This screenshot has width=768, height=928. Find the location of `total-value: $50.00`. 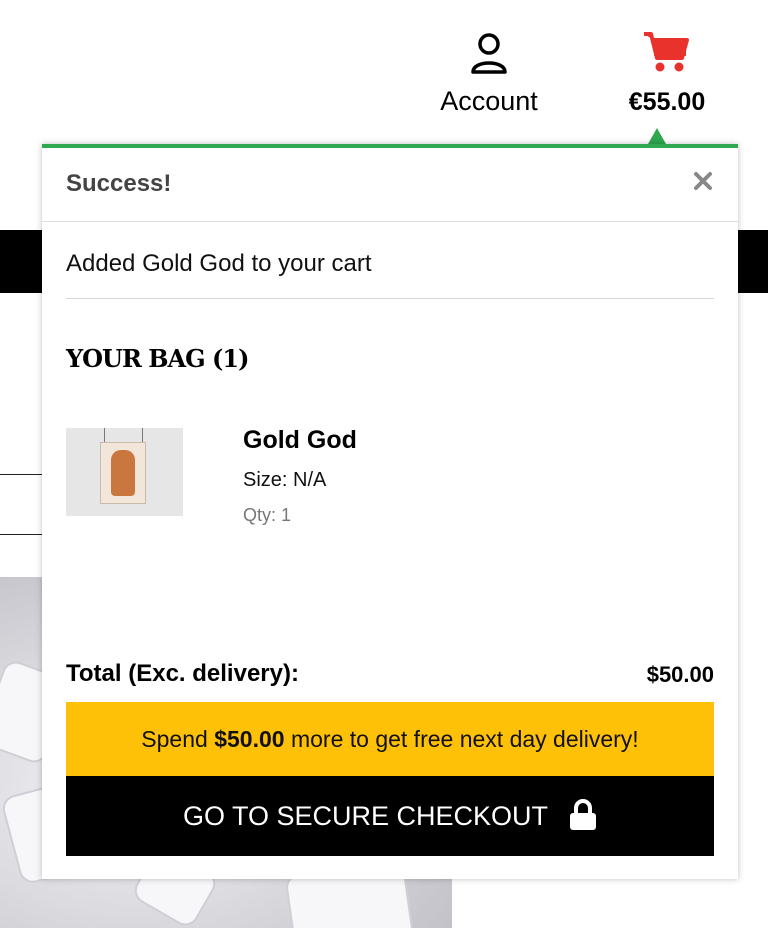

total-value: $50.00 is located at coordinates (680, 674).